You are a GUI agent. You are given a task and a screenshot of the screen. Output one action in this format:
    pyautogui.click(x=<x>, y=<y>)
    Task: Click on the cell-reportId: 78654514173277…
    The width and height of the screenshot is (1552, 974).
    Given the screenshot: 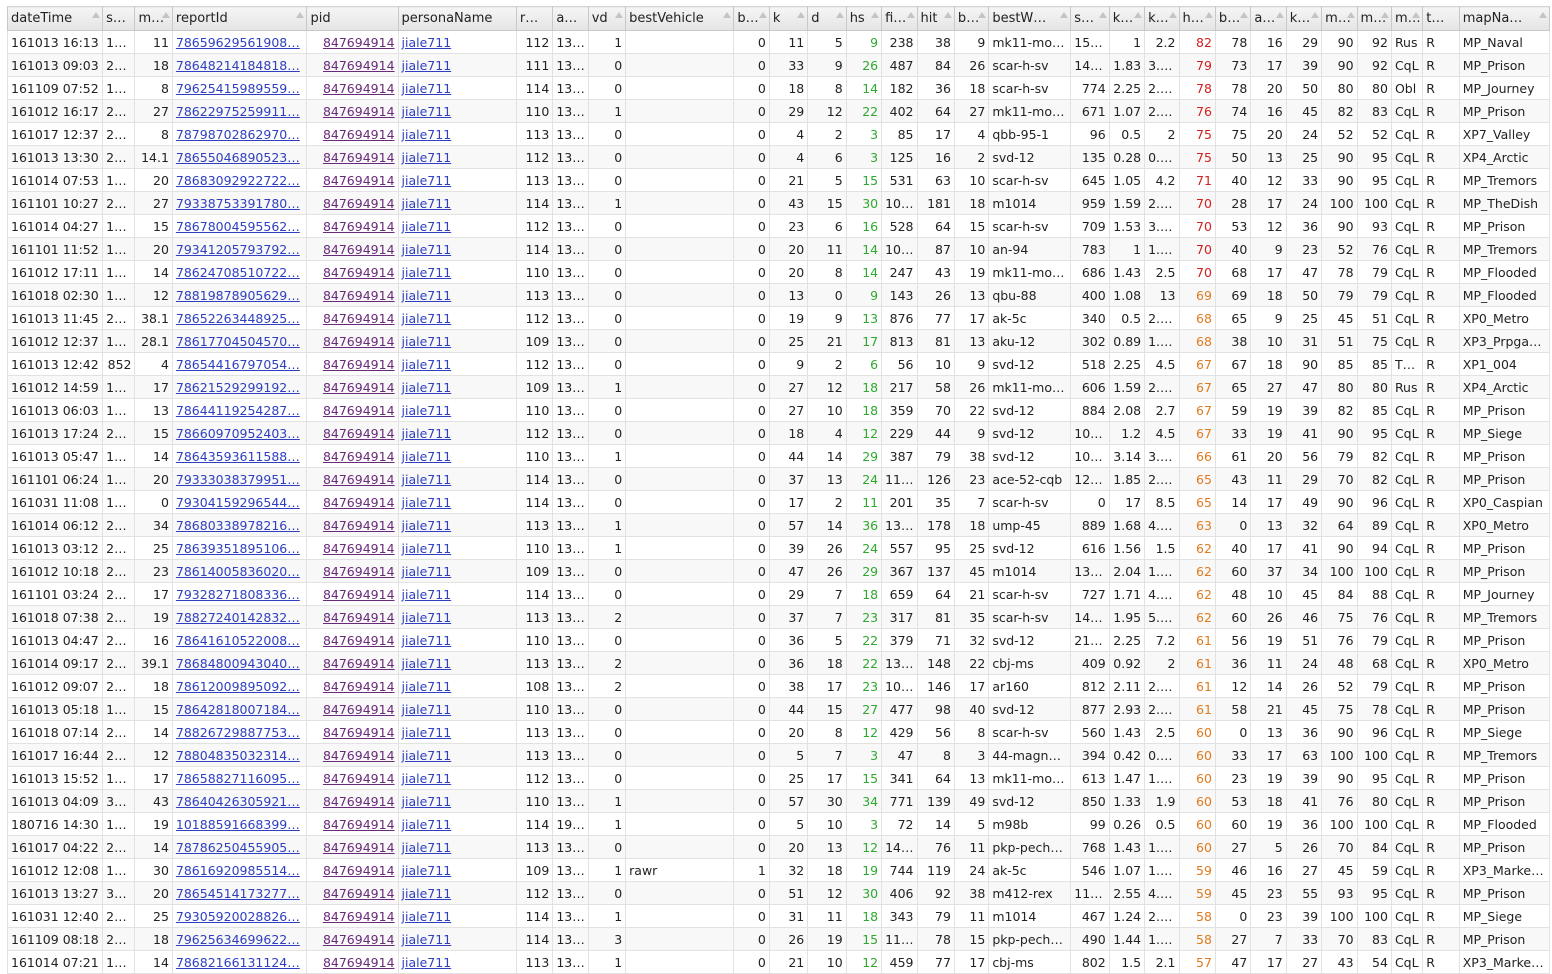 What is the action you would take?
    pyautogui.click(x=239, y=893)
    